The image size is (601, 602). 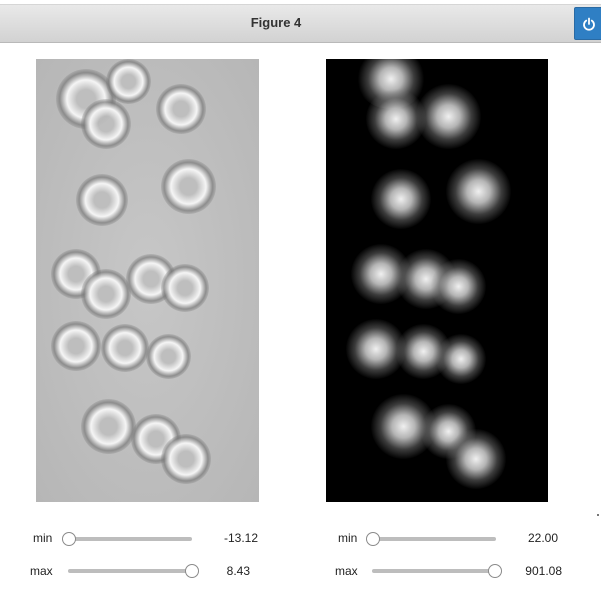 What do you see at coordinates (130, 571) in the screenshot?
I see `left-max-slider-track` at bounding box center [130, 571].